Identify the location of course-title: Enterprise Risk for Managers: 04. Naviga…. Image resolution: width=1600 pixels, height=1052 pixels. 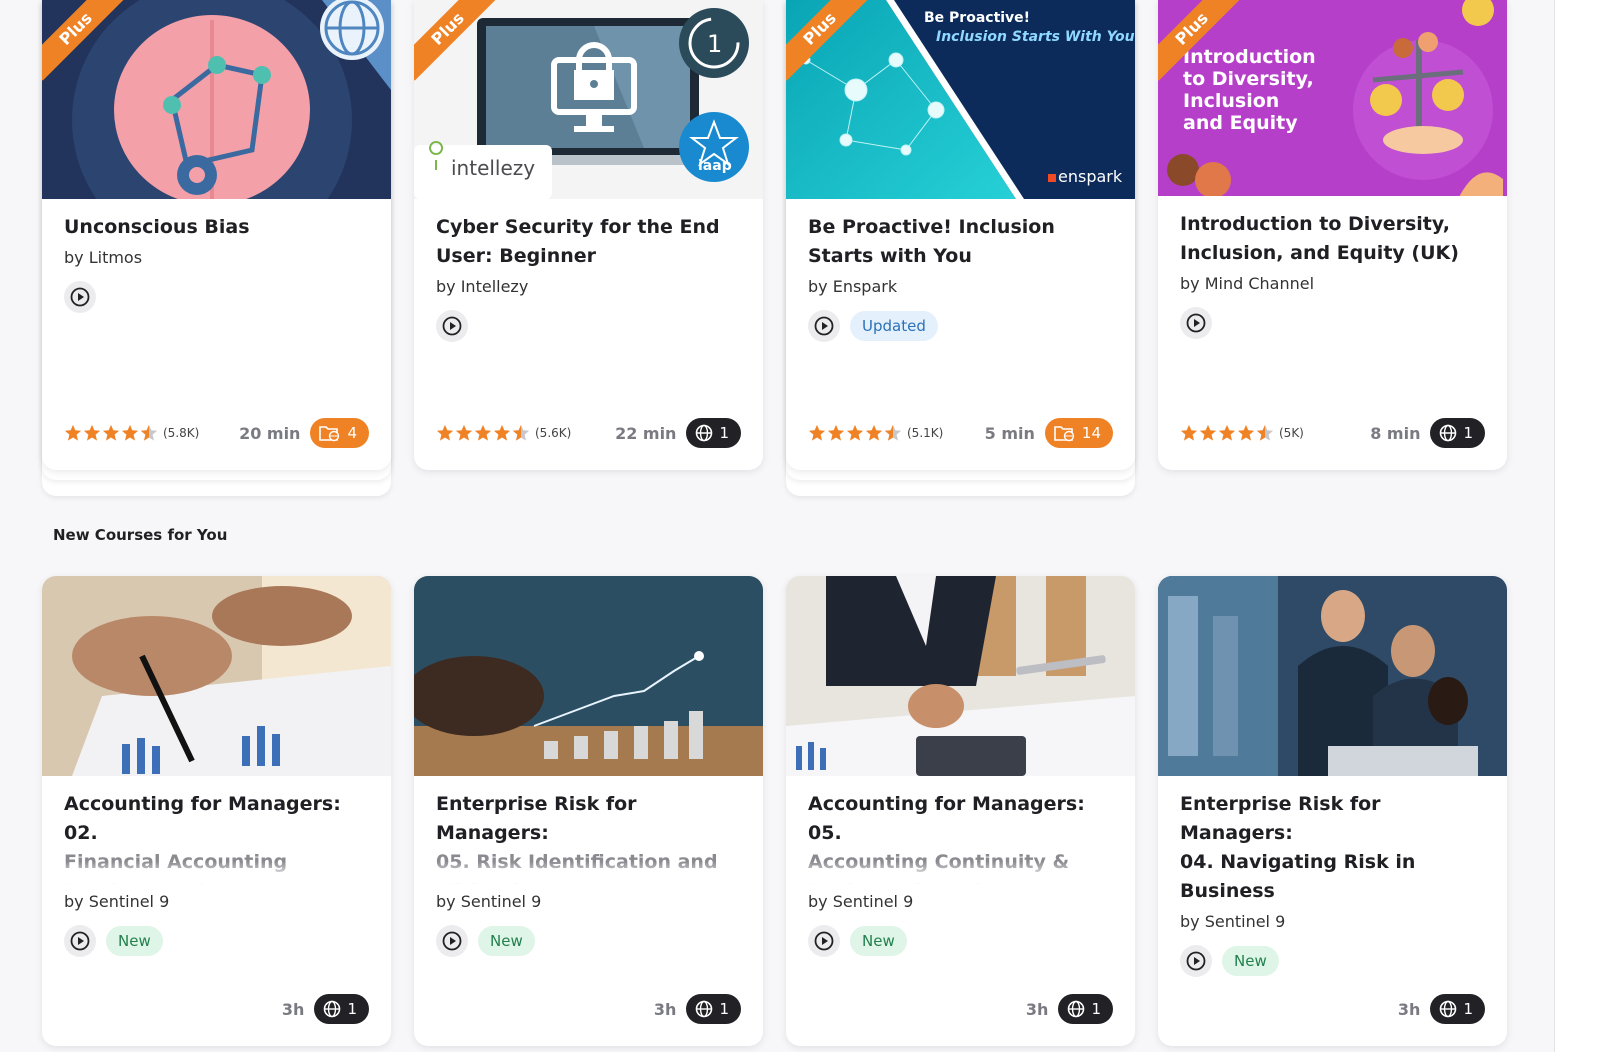
(1332, 848).